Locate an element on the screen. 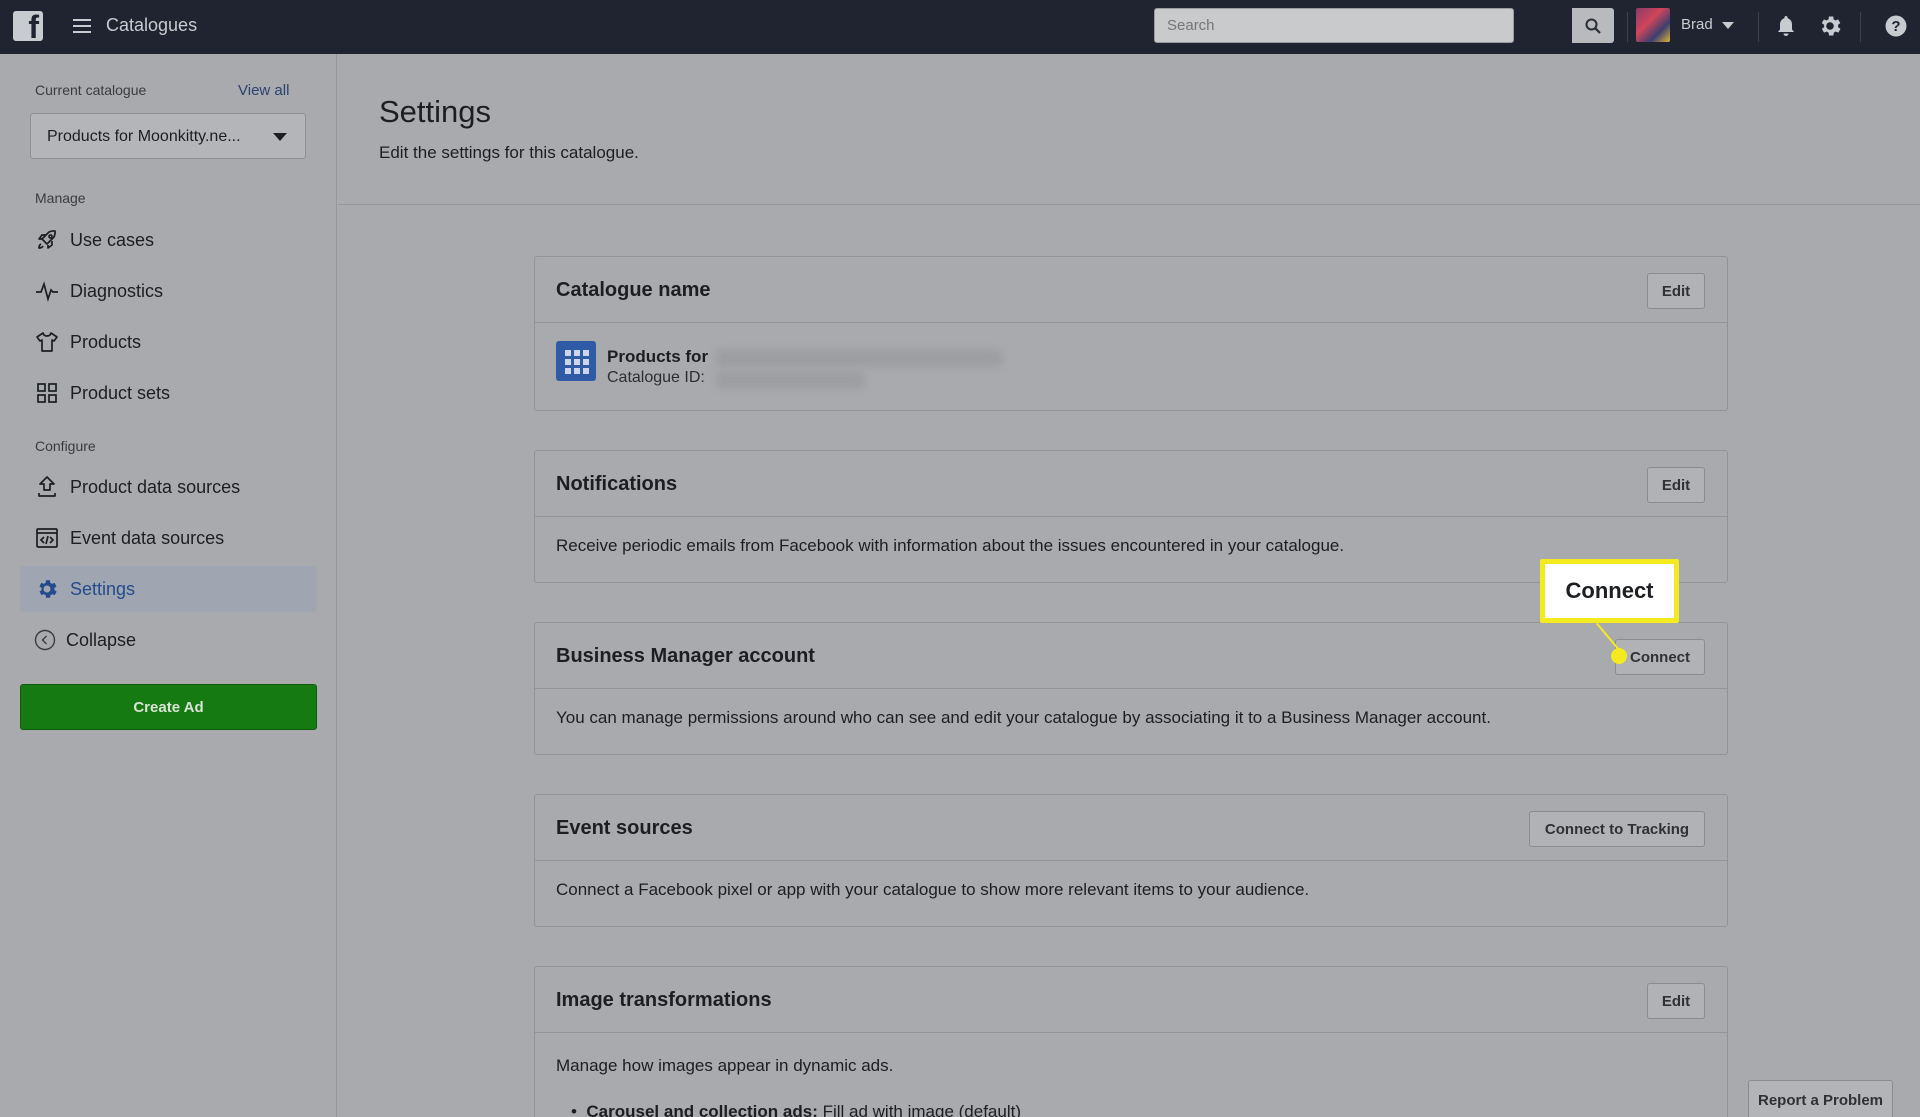 This screenshot has height=1117, width=1920. sidebar-item-diagnostics: Diagnostics is located at coordinates (168, 291).